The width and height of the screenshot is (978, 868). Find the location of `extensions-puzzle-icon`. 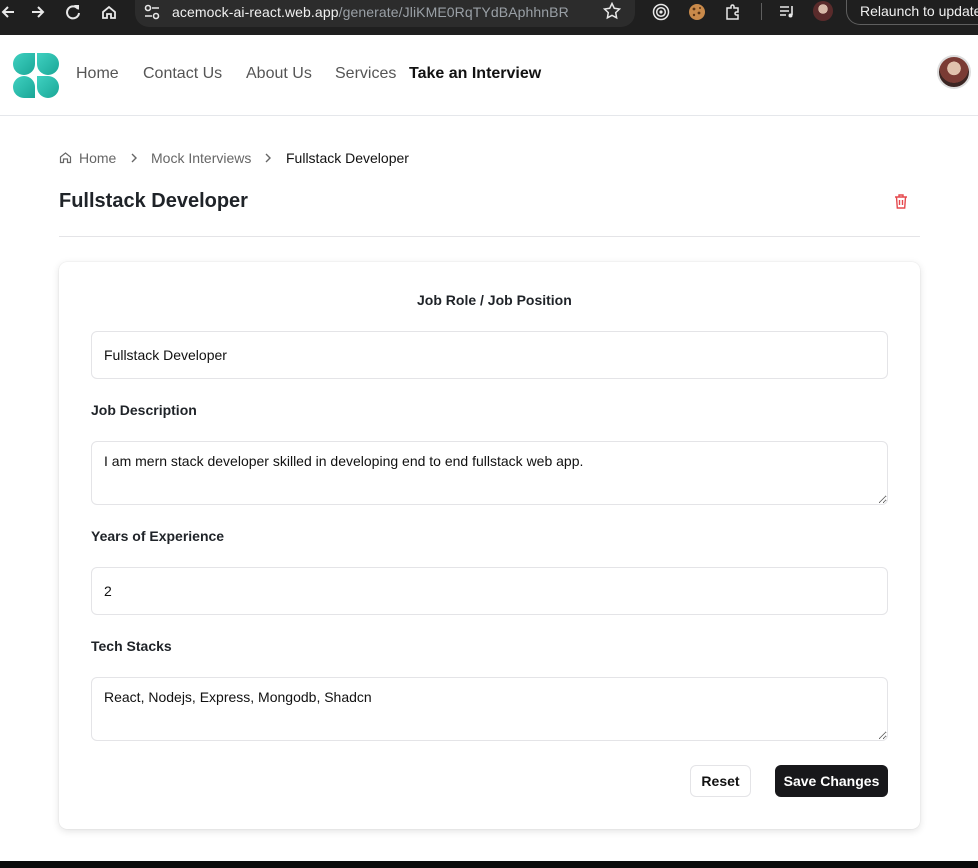

extensions-puzzle-icon is located at coordinates (733, 12).